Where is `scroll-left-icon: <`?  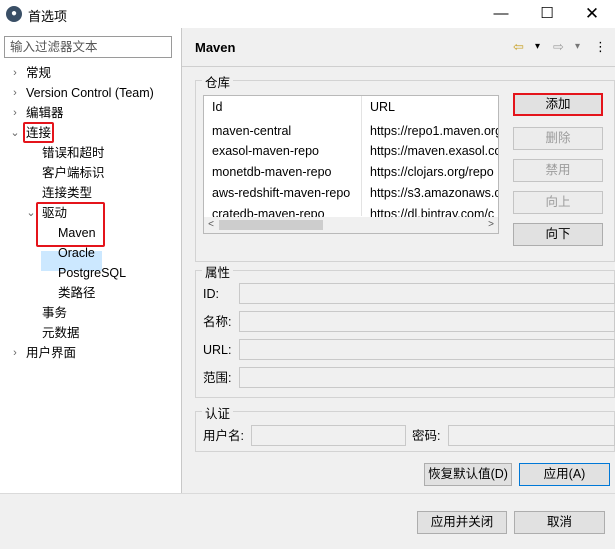
scroll-left-icon: < is located at coordinates (211, 225).